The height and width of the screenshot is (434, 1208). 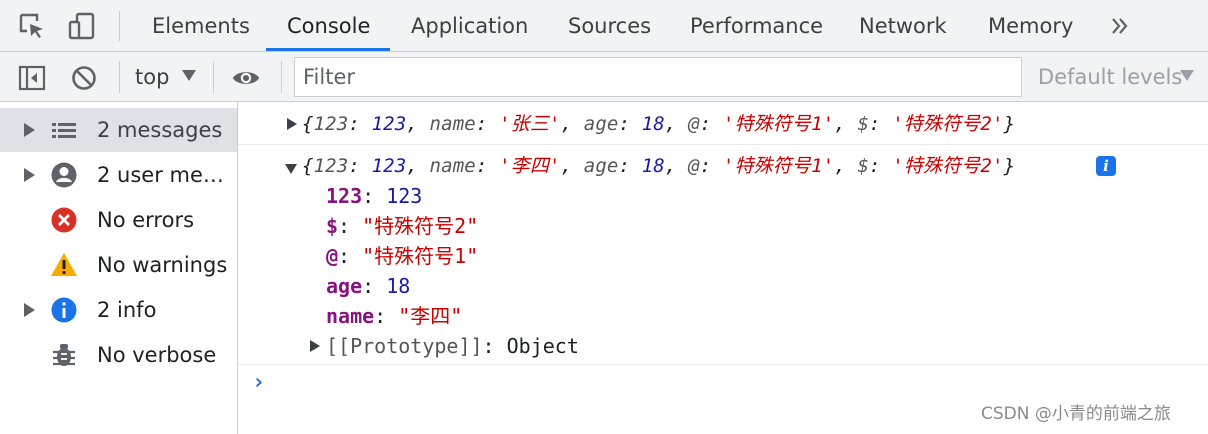 What do you see at coordinates (328, 49) in the screenshot?
I see `active-tab-indicator` at bounding box center [328, 49].